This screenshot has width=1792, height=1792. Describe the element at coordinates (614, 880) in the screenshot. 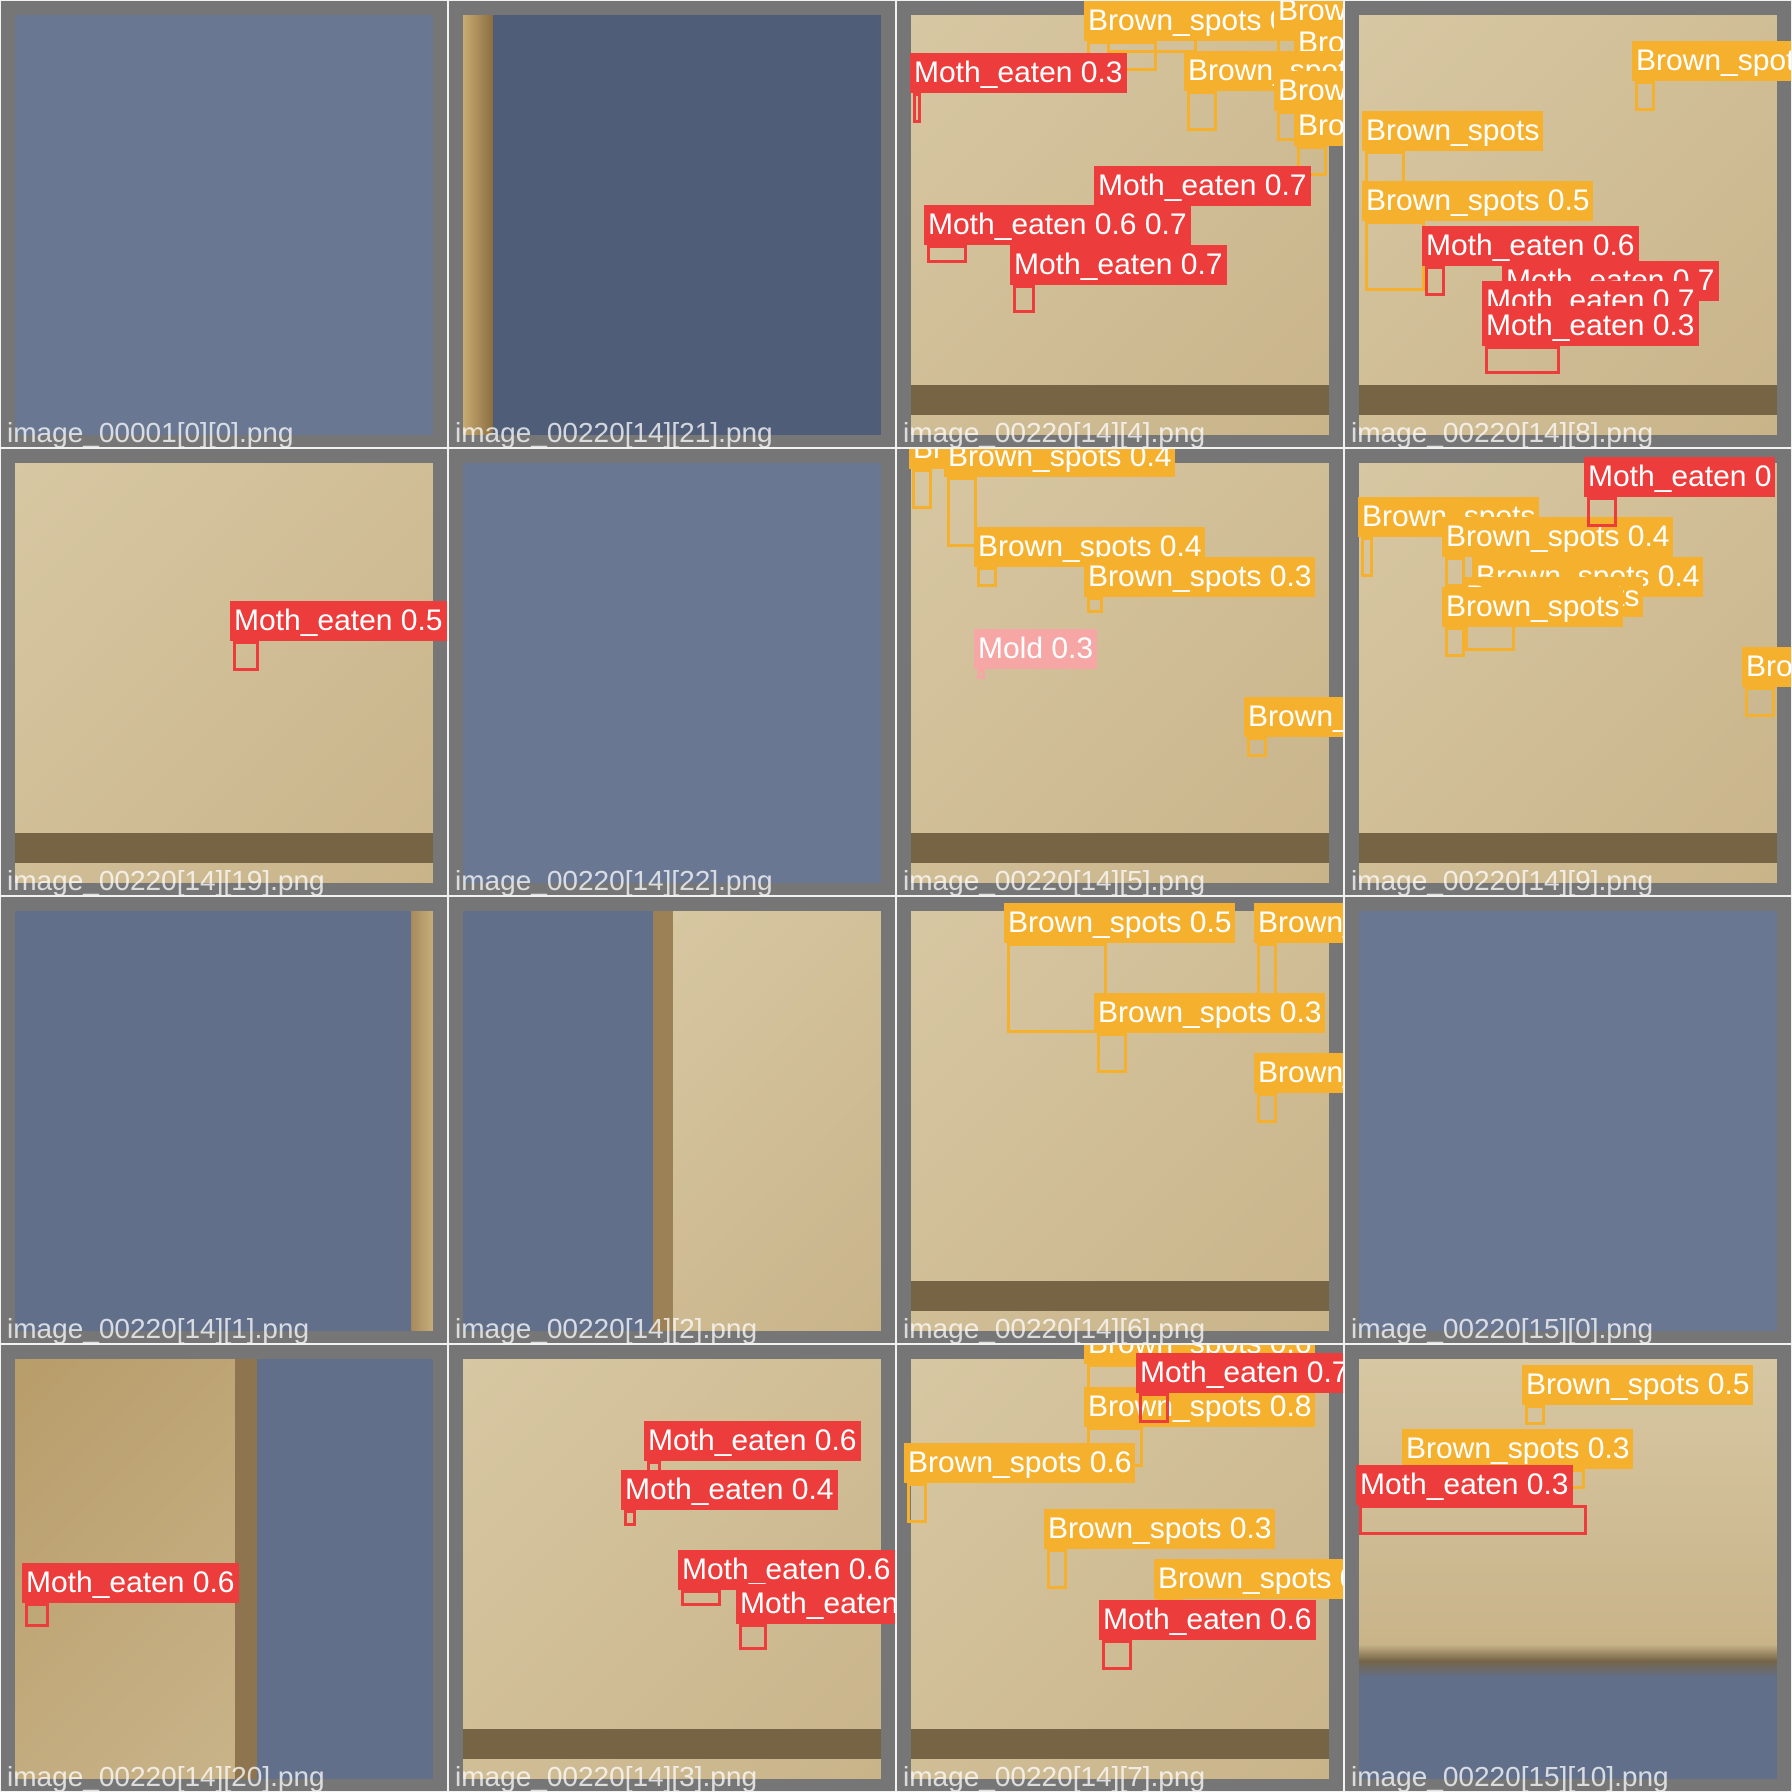

I see `tile-filename: image_00220[14][22].png` at that location.